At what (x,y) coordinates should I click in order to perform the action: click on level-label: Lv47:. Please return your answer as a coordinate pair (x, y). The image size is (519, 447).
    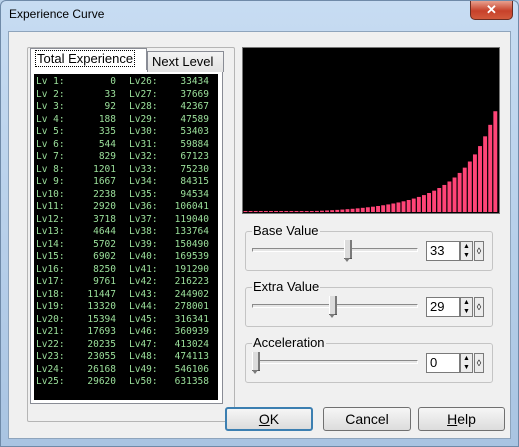
    Looking at the image, I should click on (143, 344).